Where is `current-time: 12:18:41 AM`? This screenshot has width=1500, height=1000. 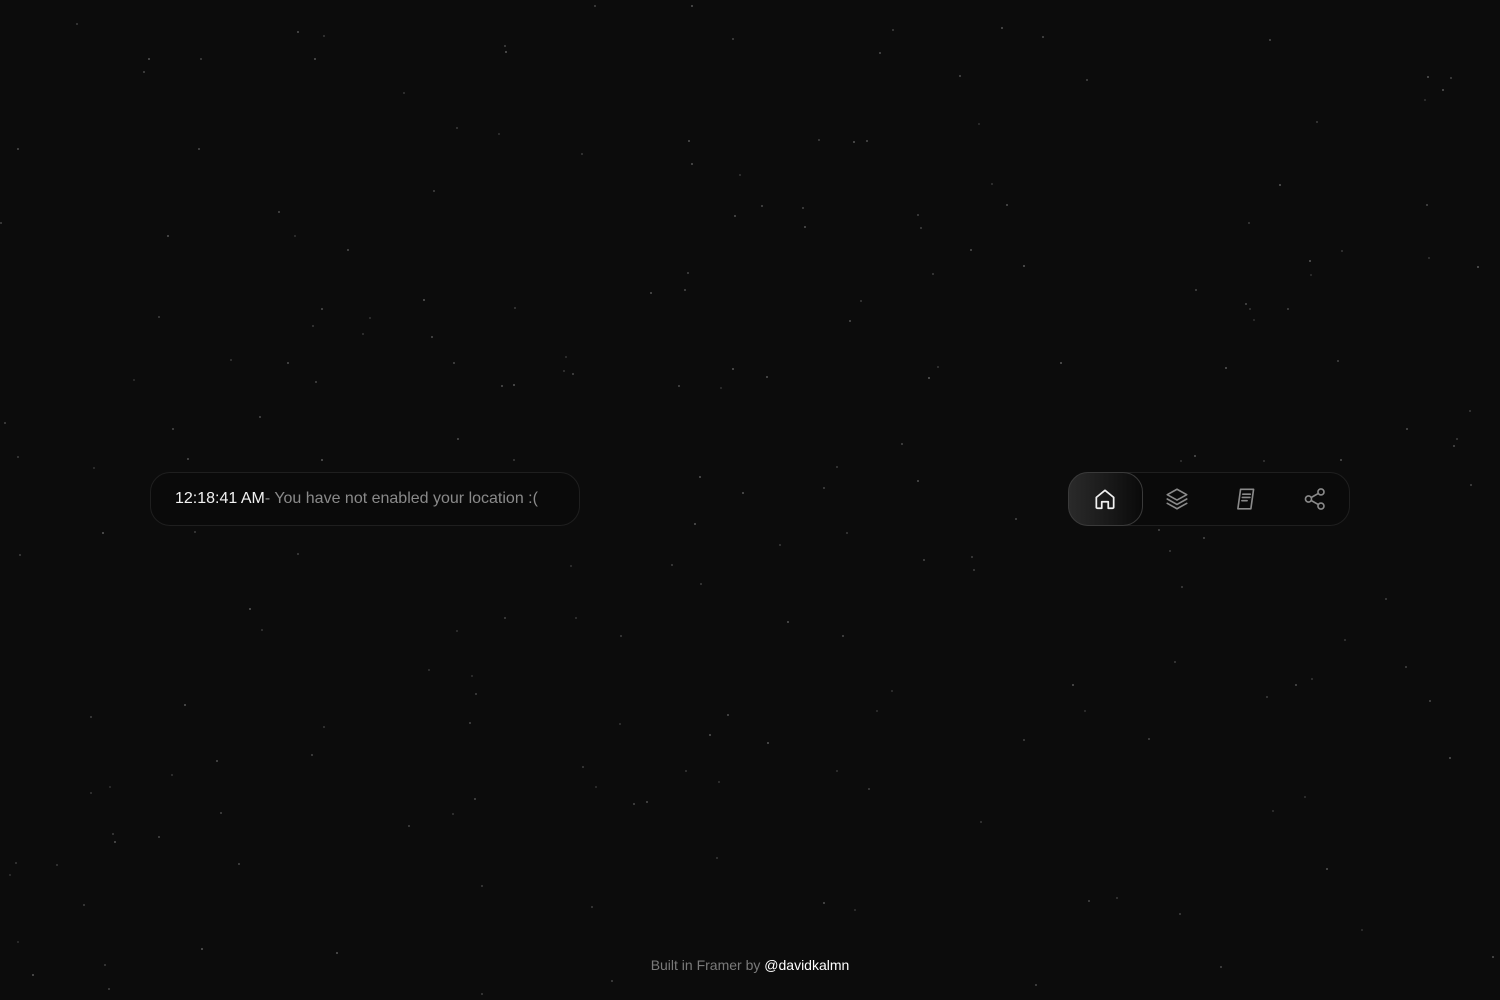
current-time: 12:18:41 AM is located at coordinates (220, 498).